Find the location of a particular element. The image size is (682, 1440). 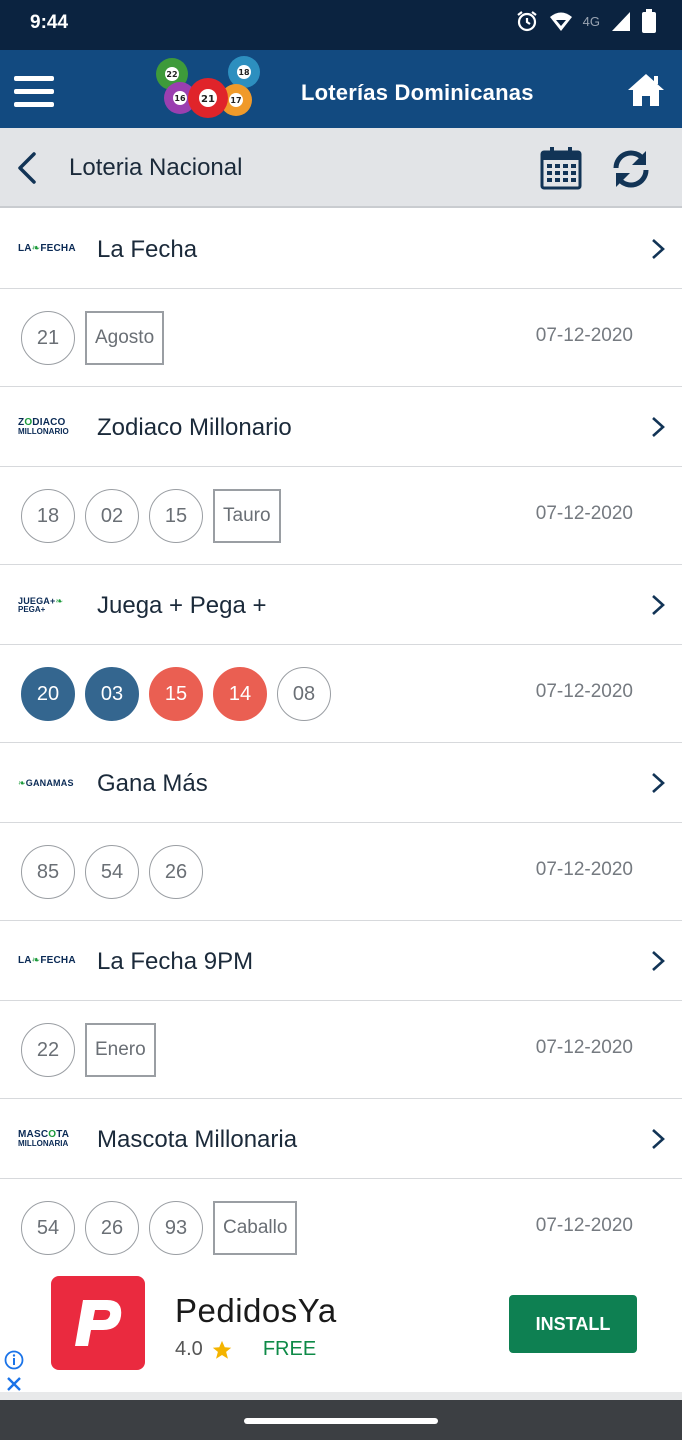

pedidosya-app-icon is located at coordinates (98, 1323).